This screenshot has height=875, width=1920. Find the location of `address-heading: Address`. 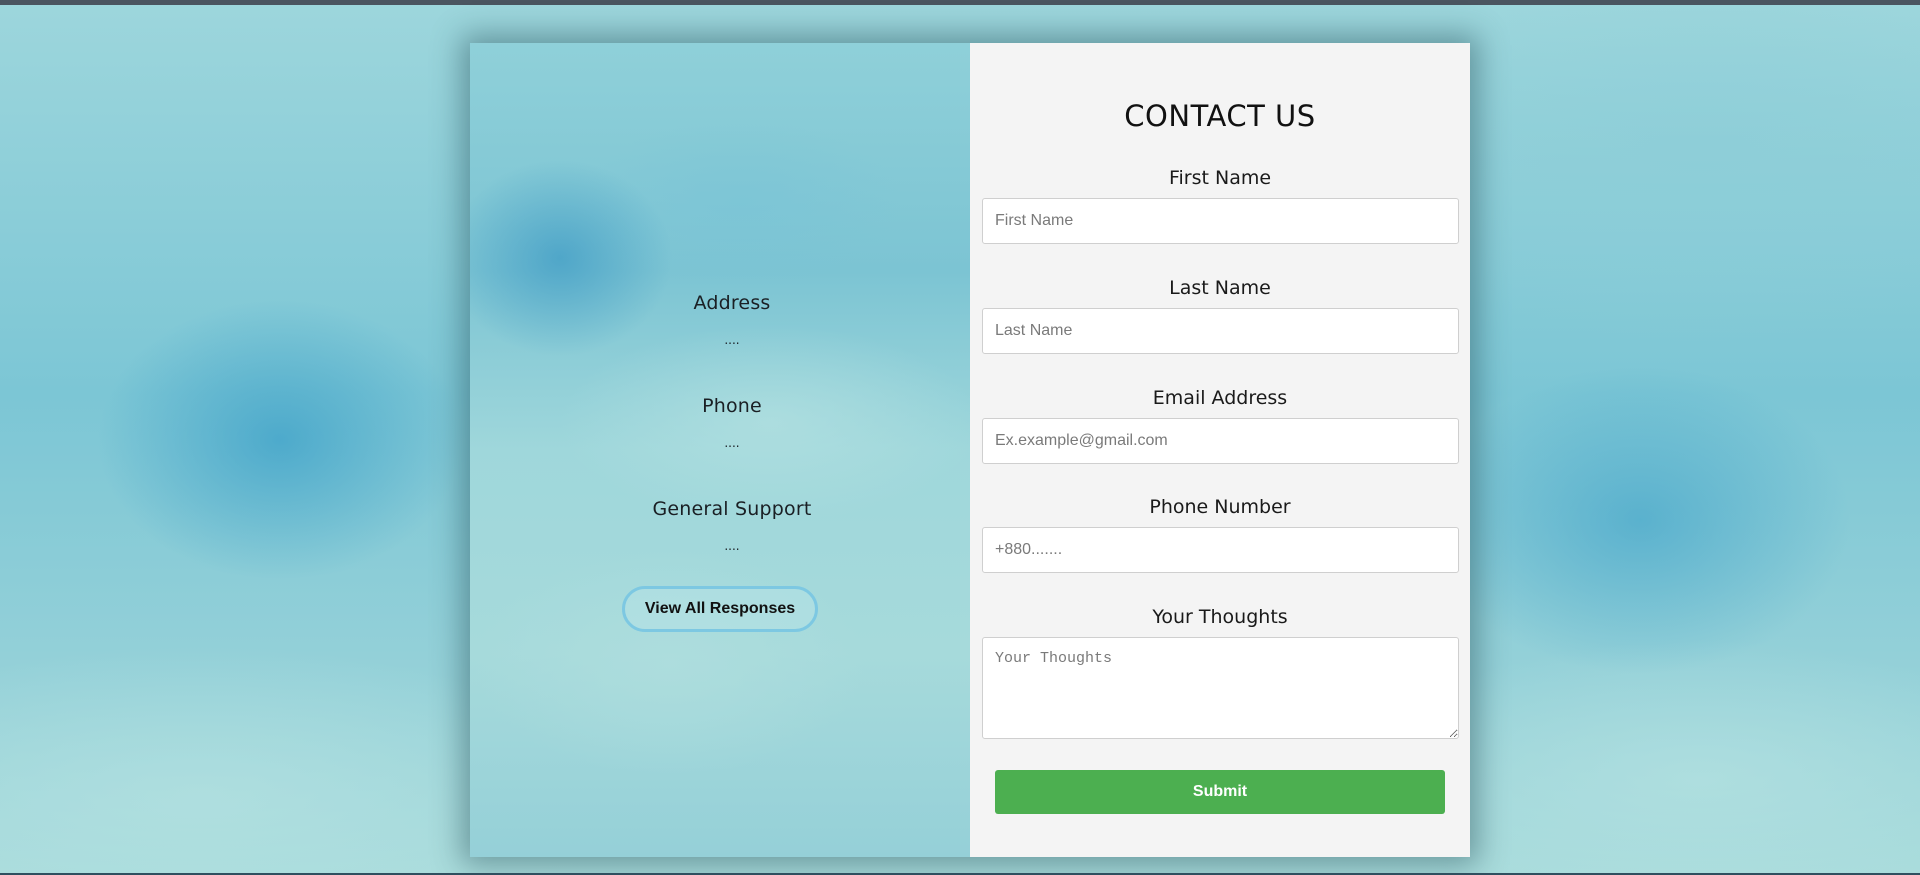

address-heading: Address is located at coordinates (732, 303).